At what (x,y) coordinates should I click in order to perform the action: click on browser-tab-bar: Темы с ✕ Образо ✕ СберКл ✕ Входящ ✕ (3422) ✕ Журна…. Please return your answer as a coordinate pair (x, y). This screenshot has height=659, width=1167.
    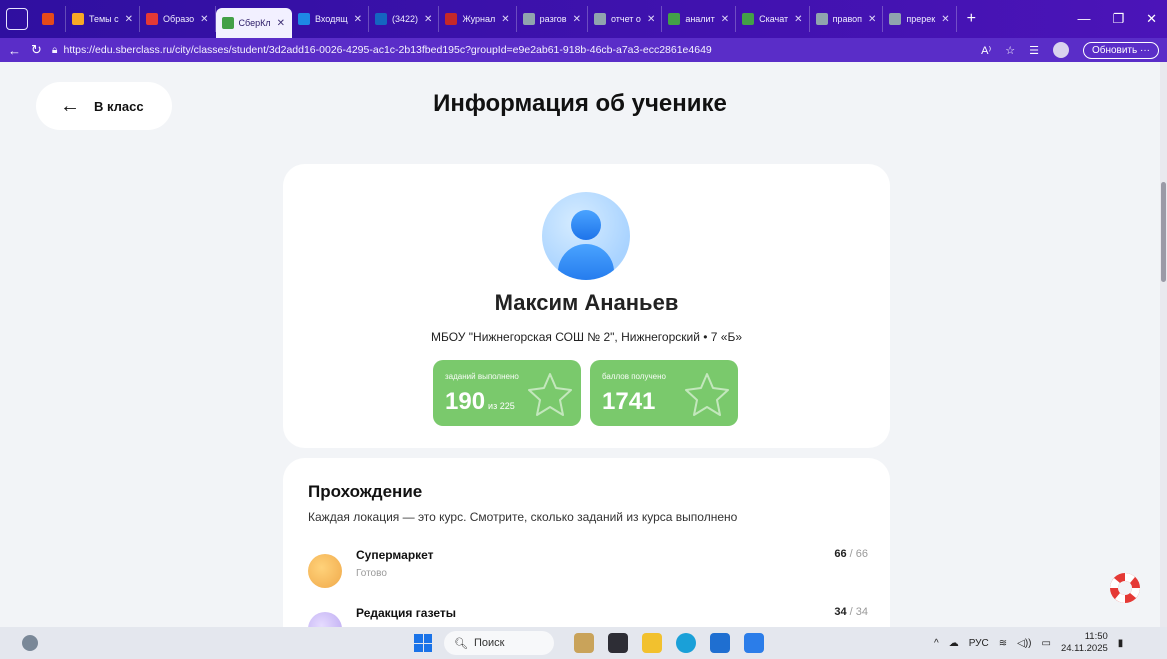
    Looking at the image, I should click on (583, 19).